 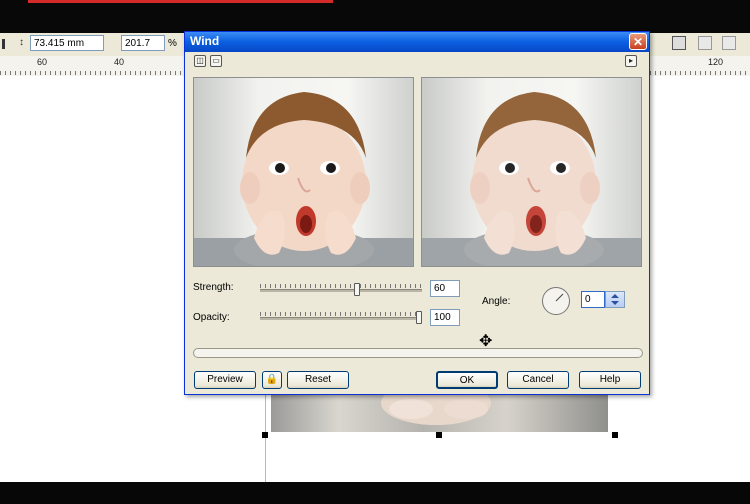 I want to click on spinner-arrows-icon, so click(x=615, y=299).